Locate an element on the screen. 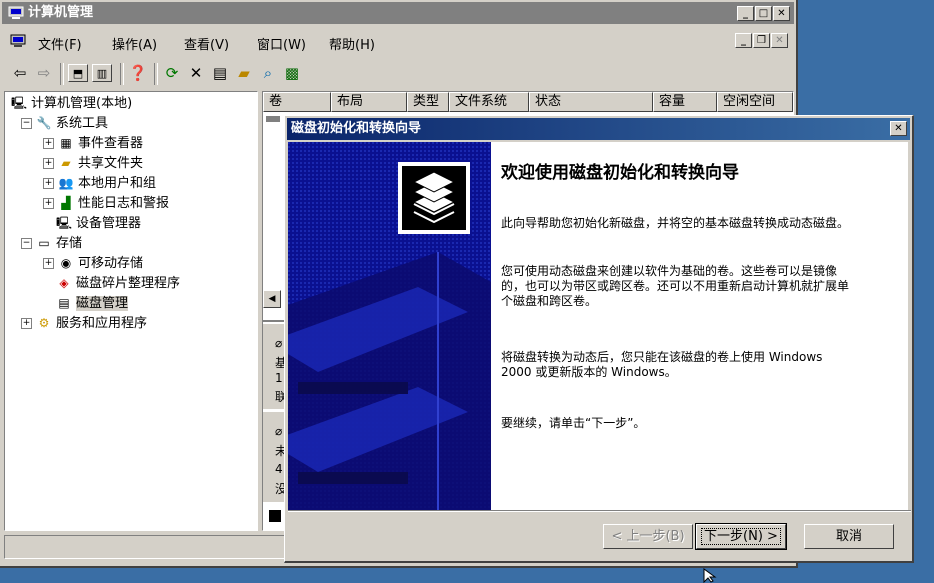 Image resolution: width=934 pixels, height=583 pixels. tree-item-shared-folders: + ▰ 共享文件夹 is located at coordinates (93, 164).